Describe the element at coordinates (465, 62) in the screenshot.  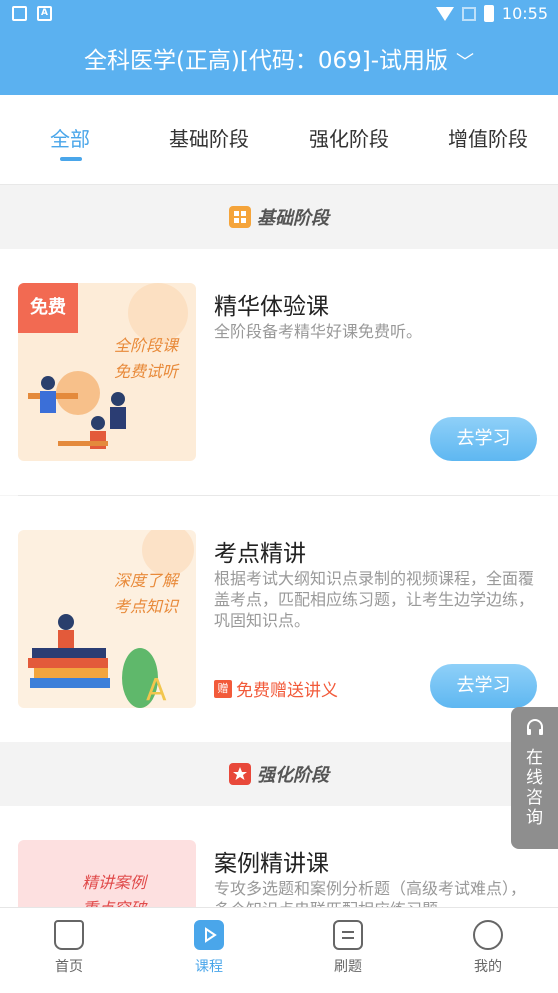
I see `chevron-down-icon: ﹀` at that location.